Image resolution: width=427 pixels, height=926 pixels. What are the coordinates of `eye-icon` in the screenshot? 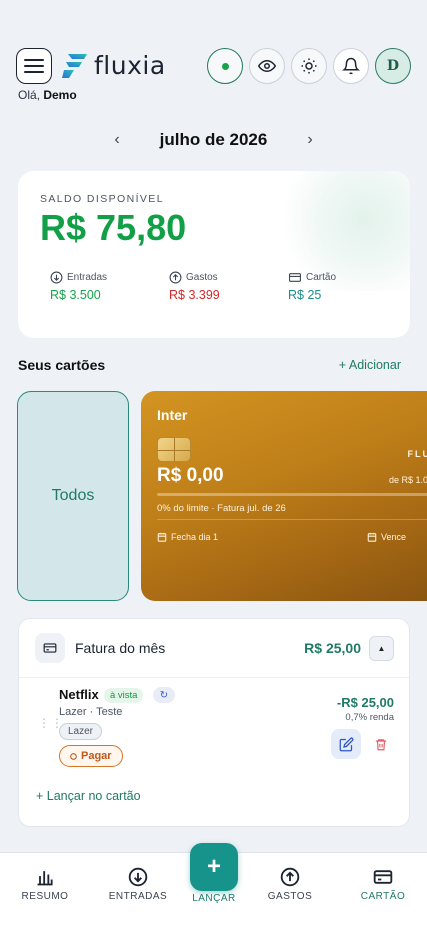 It's located at (267, 66).